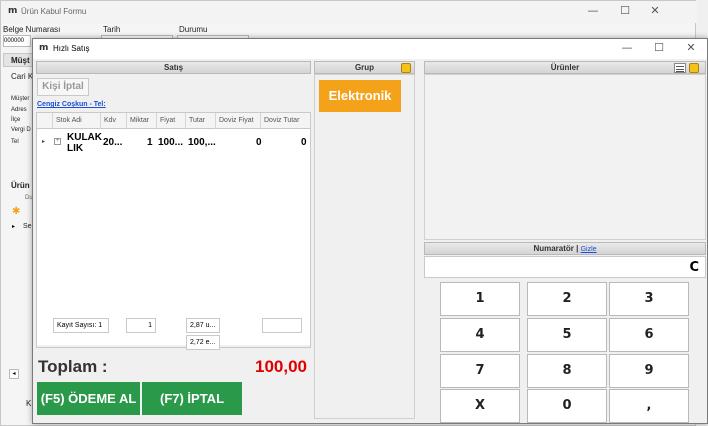  What do you see at coordinates (192, 398) in the screenshot?
I see `iptal-button: (F7) İPTAL` at bounding box center [192, 398].